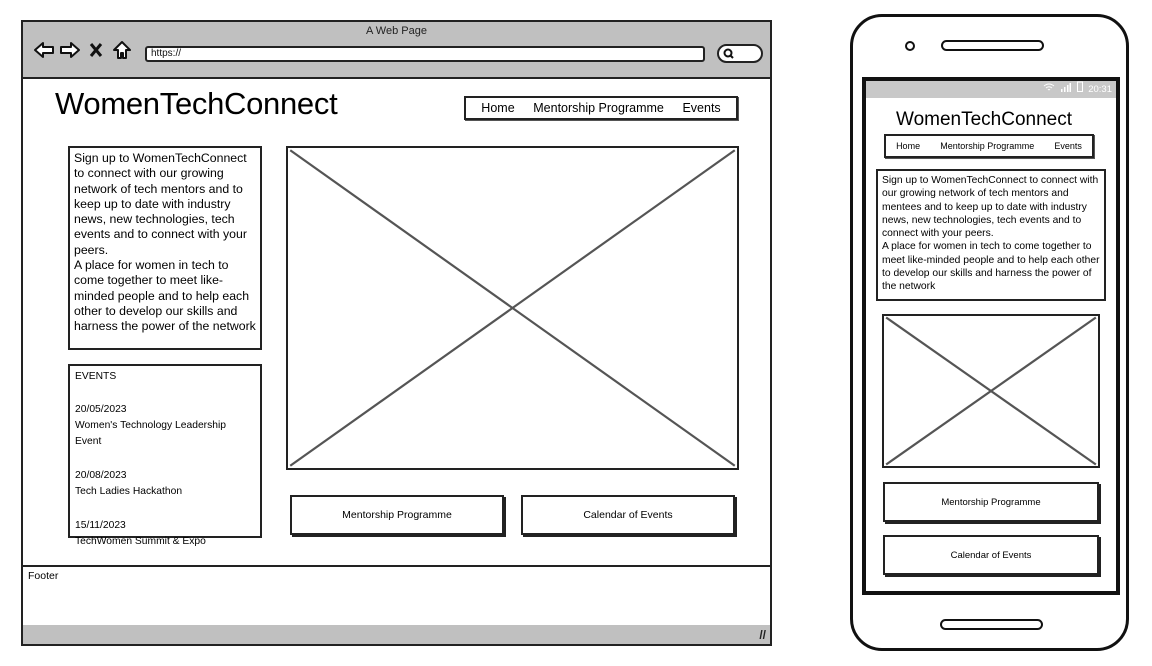 This screenshot has height=666, width=1152. I want to click on image-placeholder-icon, so click(991, 391).